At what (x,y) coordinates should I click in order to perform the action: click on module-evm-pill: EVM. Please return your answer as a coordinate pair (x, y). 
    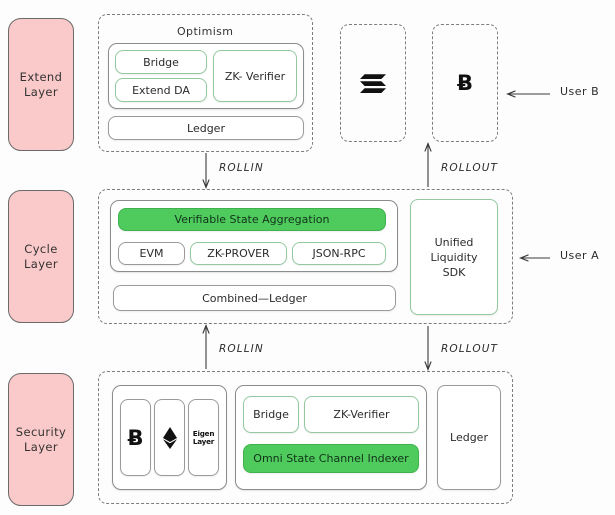
    Looking at the image, I should click on (151, 253).